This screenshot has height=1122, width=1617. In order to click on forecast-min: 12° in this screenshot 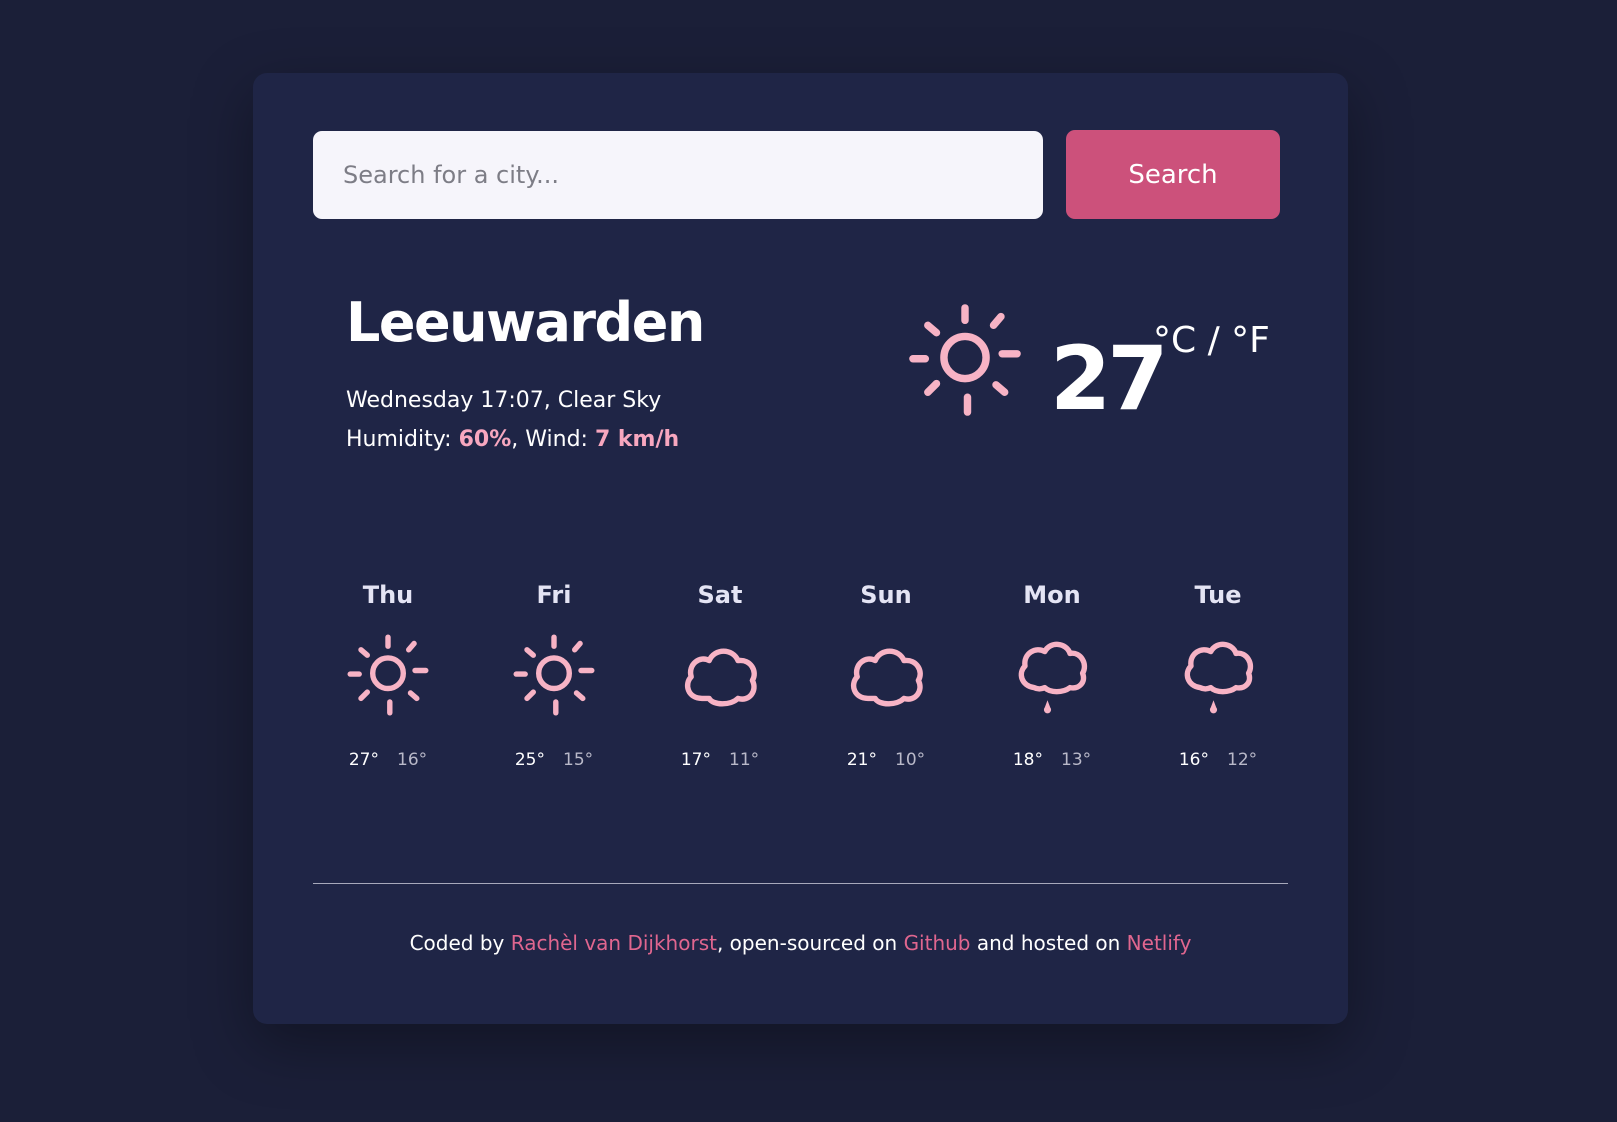, I will do `click(1242, 760)`.